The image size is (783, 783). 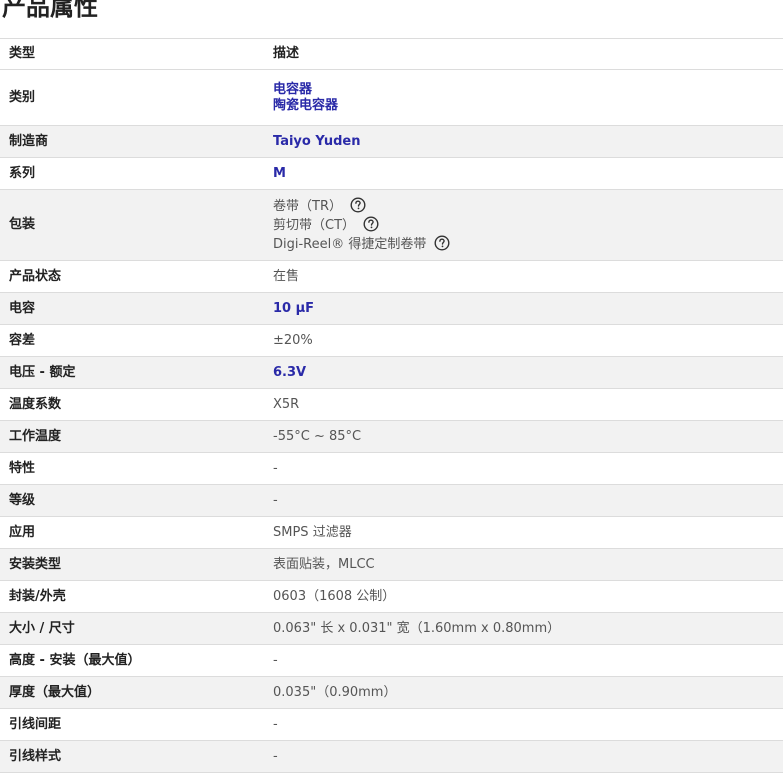 What do you see at coordinates (286, 404) in the screenshot?
I see `attr-value: X5R` at bounding box center [286, 404].